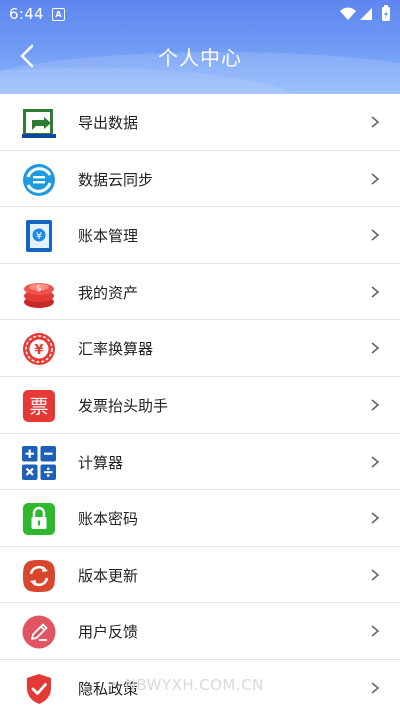  I want to click on menu-item-ledger-password: 账本密码, so click(200, 518).